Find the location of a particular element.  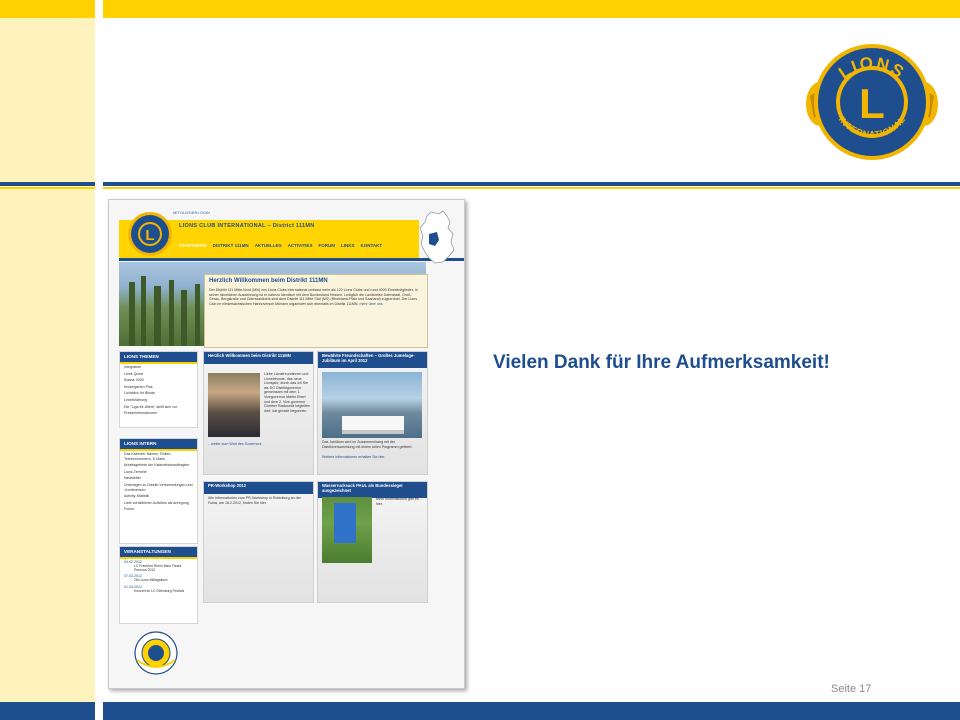

header-divider-blue-left is located at coordinates (47, 184).